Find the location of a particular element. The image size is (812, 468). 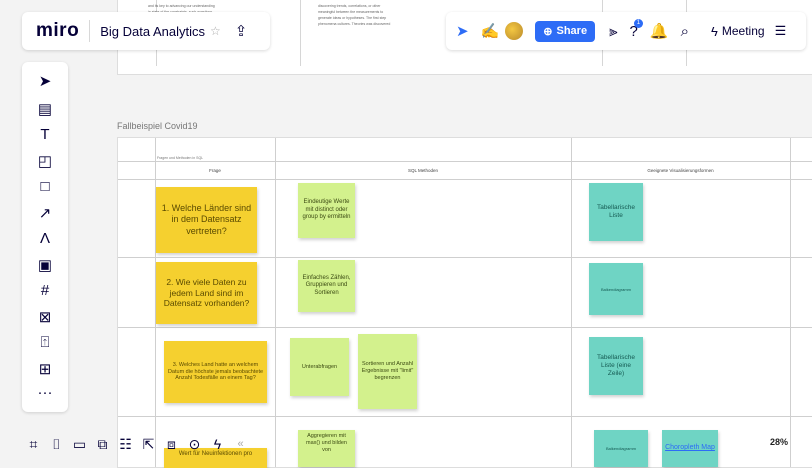

sticky-note-icon: ◰ is located at coordinates (45, 161).